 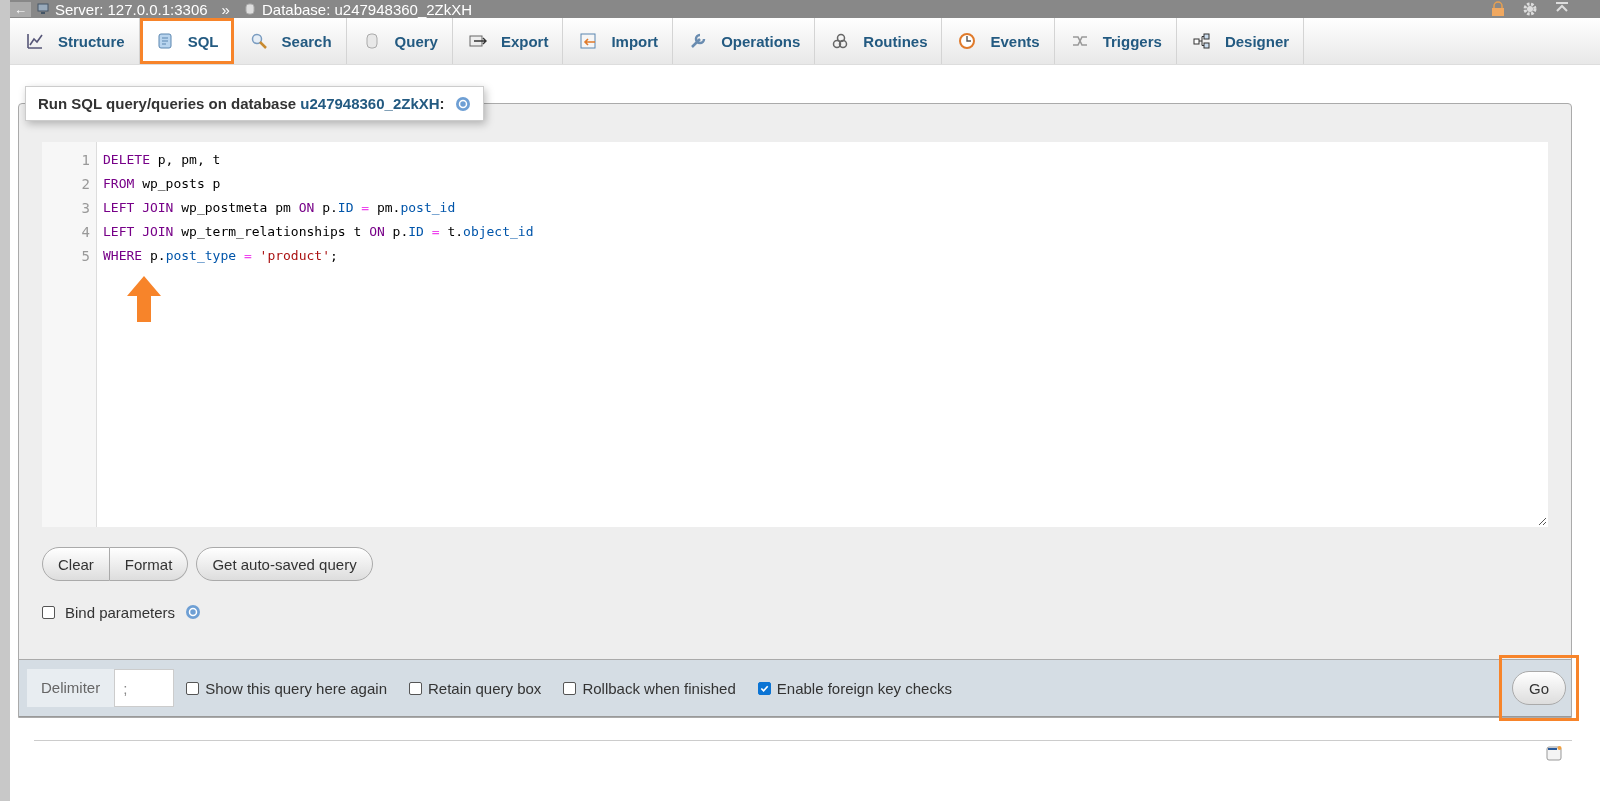 I want to click on option-label: Enable foreign key checks, so click(x=864, y=688).